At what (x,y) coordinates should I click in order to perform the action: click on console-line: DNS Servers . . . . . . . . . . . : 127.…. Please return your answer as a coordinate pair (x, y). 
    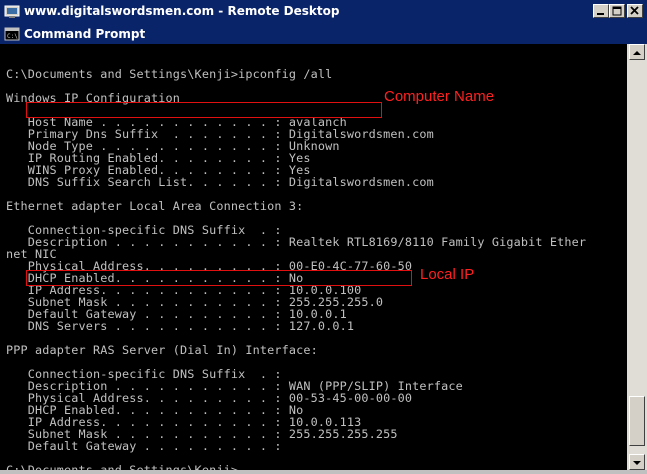
    Looking at the image, I should click on (180, 326).